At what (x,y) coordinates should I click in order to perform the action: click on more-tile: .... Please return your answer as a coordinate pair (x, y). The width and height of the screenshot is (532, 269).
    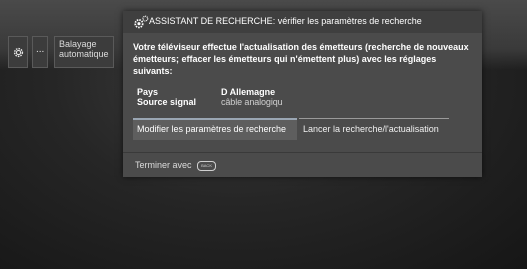
    Looking at the image, I should click on (40, 52).